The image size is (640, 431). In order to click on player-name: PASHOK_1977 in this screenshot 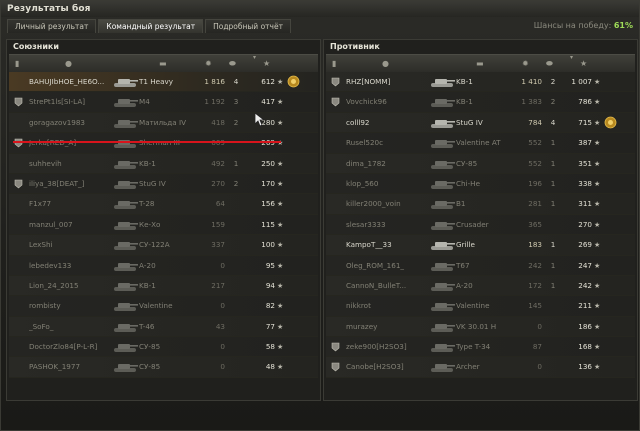, I will do `click(55, 367)`.